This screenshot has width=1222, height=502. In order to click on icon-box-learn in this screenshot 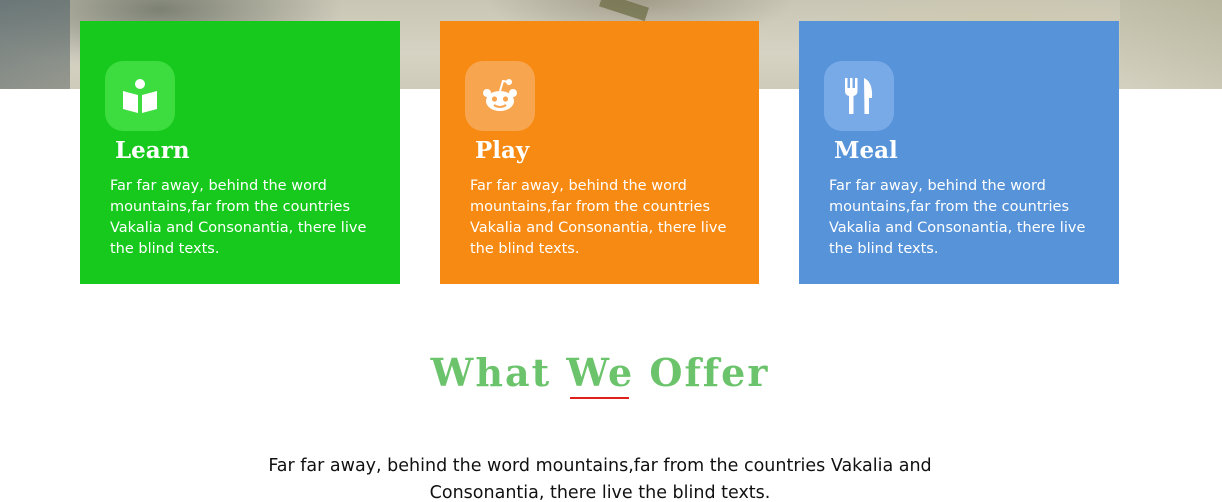, I will do `click(140, 96)`.